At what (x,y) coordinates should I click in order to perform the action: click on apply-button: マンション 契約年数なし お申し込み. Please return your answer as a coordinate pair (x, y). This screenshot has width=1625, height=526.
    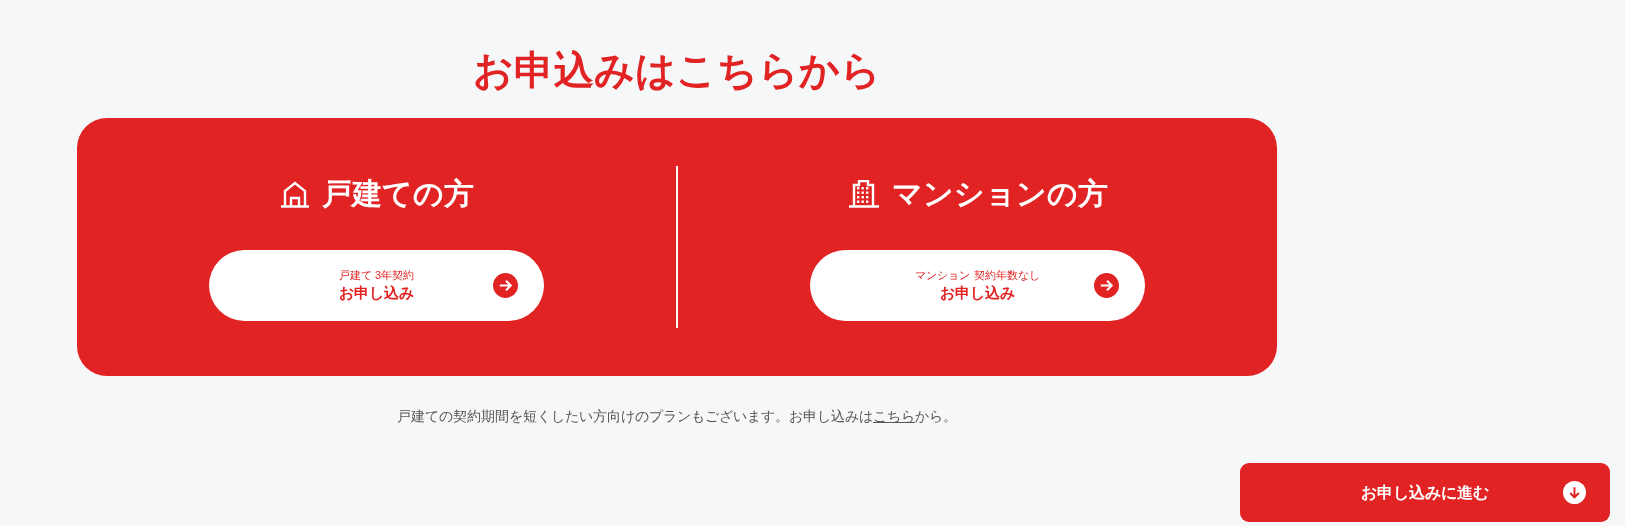
    Looking at the image, I should click on (977, 285).